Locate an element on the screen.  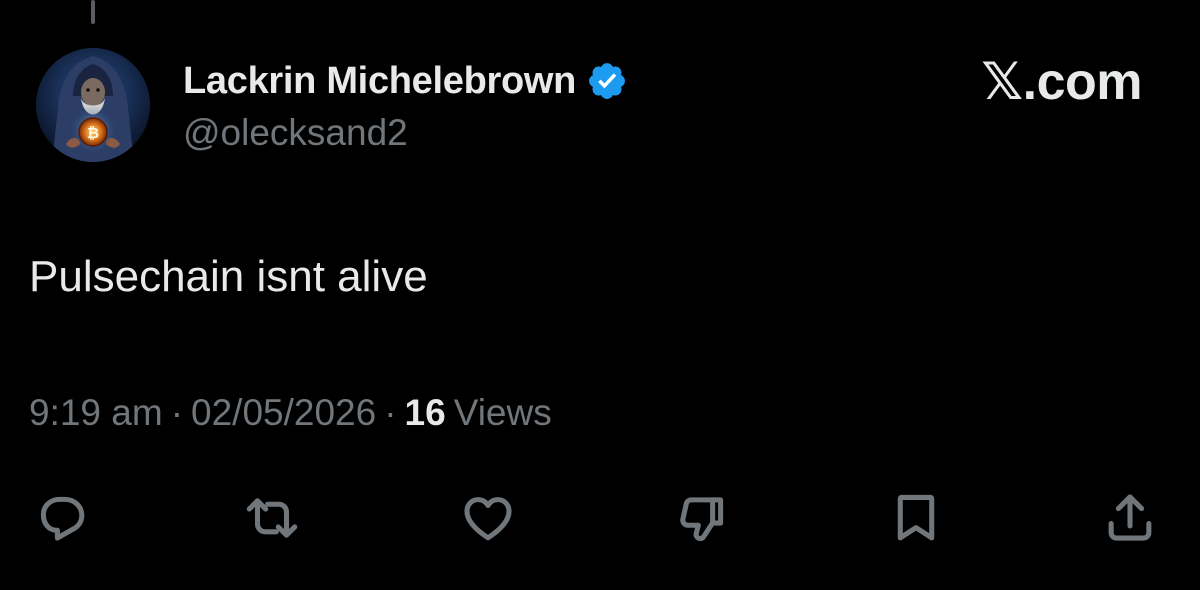
repost-icon is located at coordinates (272, 518).